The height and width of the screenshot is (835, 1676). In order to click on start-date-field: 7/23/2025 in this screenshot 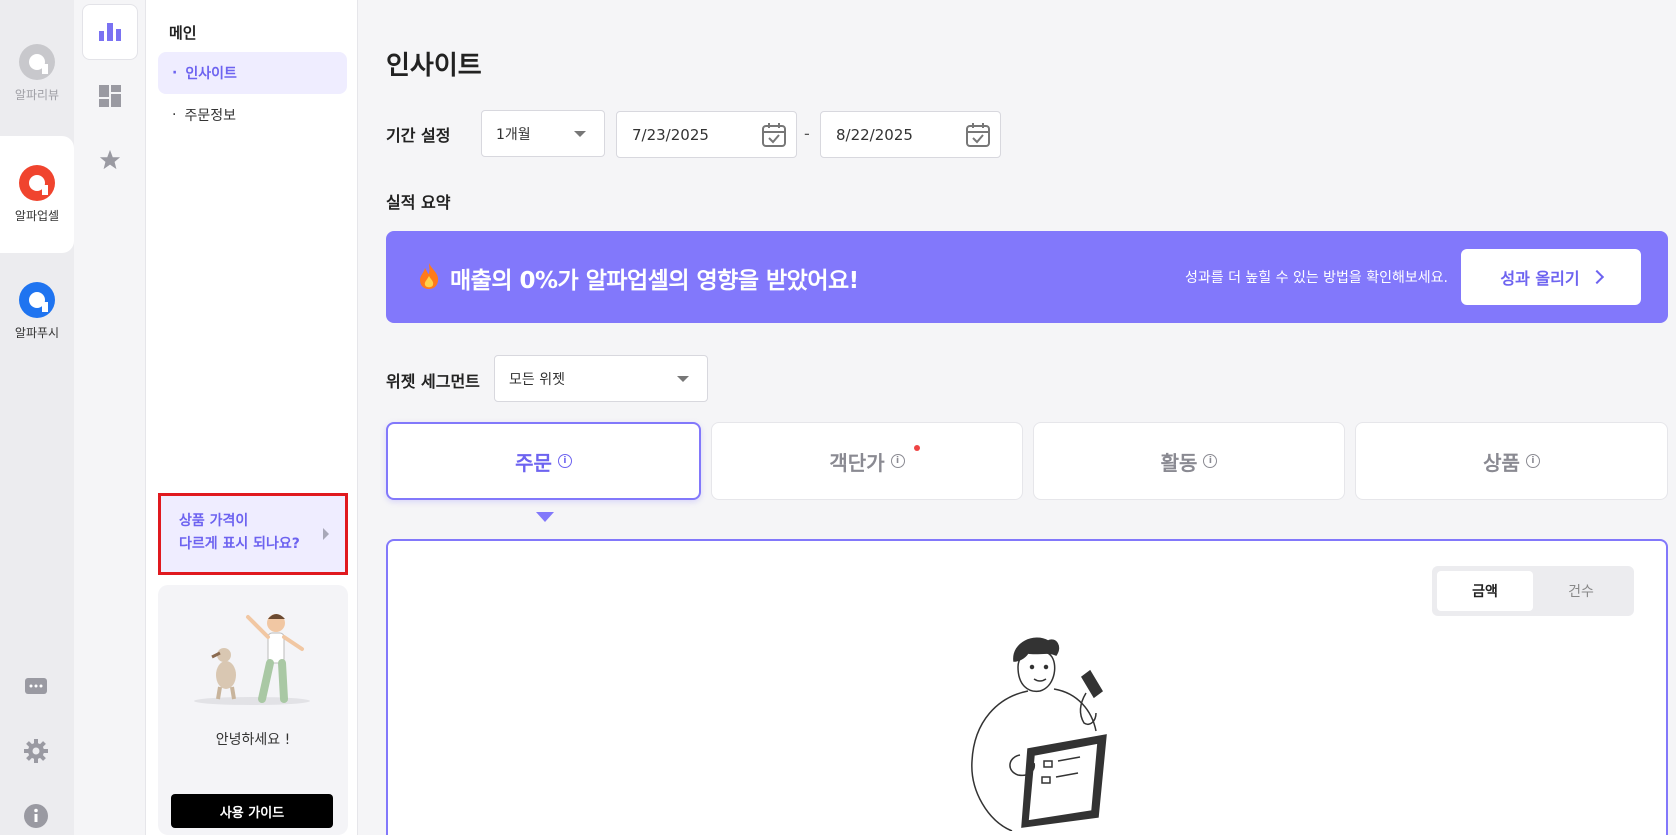, I will do `click(706, 134)`.